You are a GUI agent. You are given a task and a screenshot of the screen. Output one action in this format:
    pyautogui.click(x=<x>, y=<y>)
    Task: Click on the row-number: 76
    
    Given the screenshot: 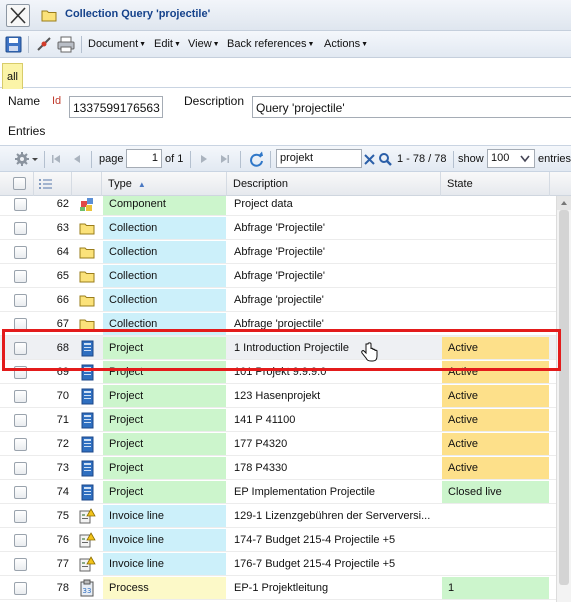 What is the action you would take?
    pyautogui.click(x=62, y=540)
    